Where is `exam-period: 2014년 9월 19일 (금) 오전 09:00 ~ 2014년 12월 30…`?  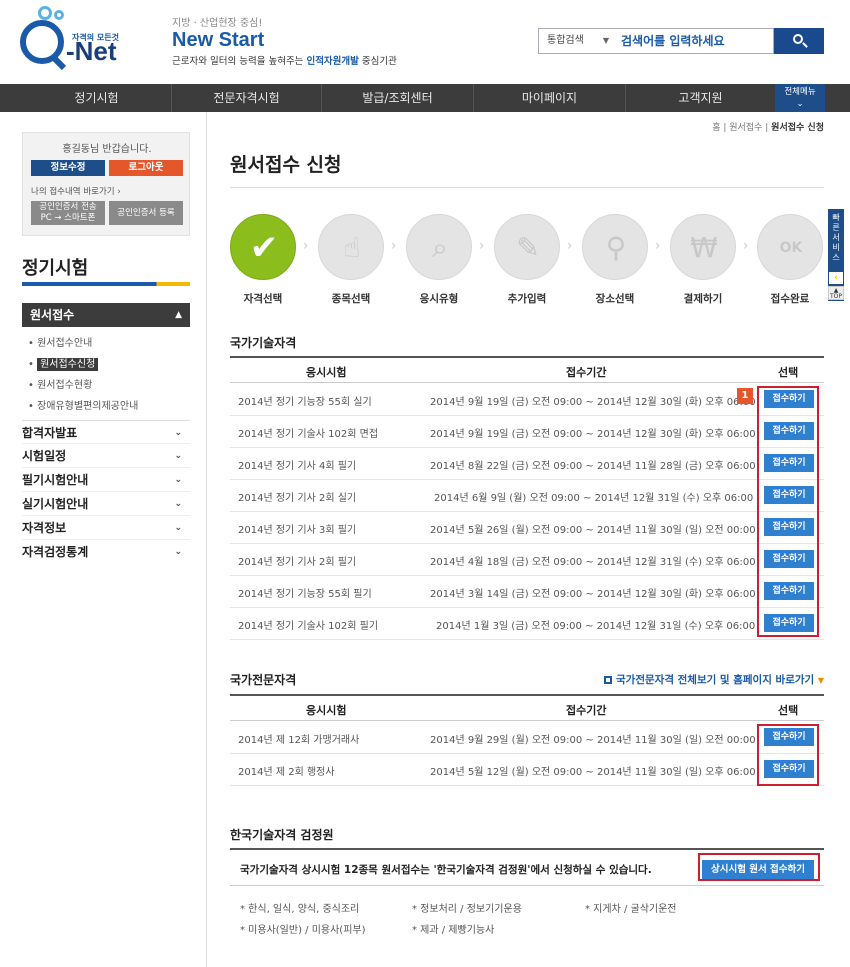
exam-period: 2014년 9월 19일 (금) 오전 09:00 ~ 2014년 12월 30… is located at coordinates (593, 434).